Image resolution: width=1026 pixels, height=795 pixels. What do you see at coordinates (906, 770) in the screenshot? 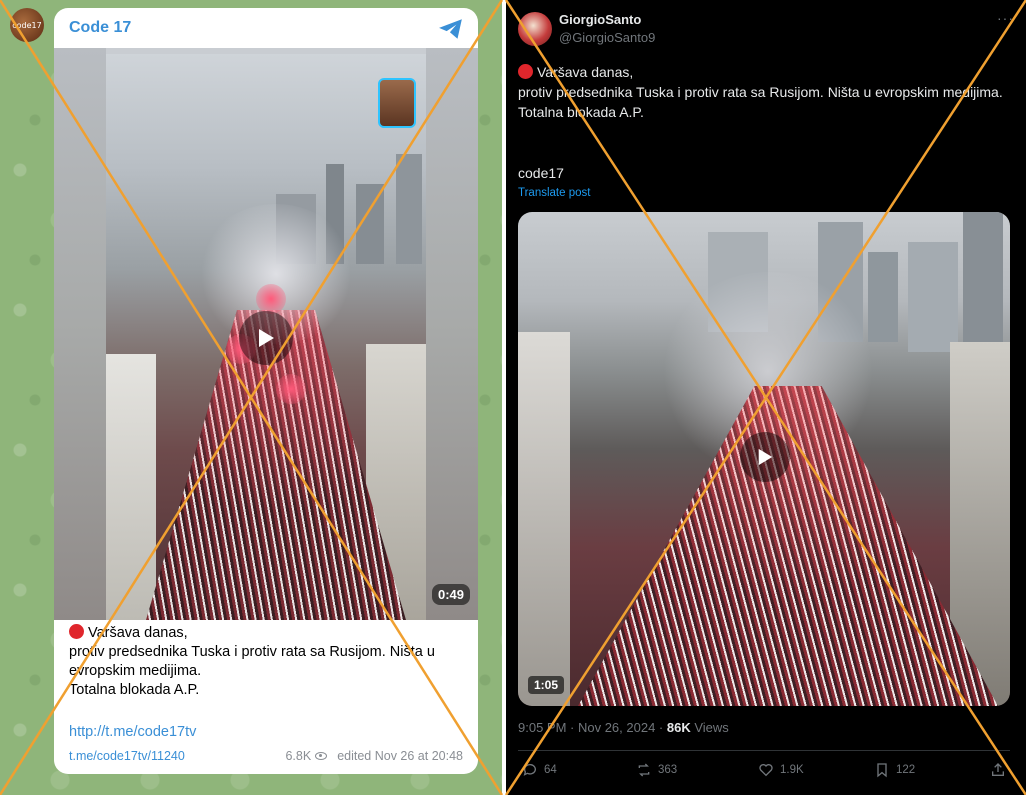
I see `bookmark-count: 122` at bounding box center [906, 770].